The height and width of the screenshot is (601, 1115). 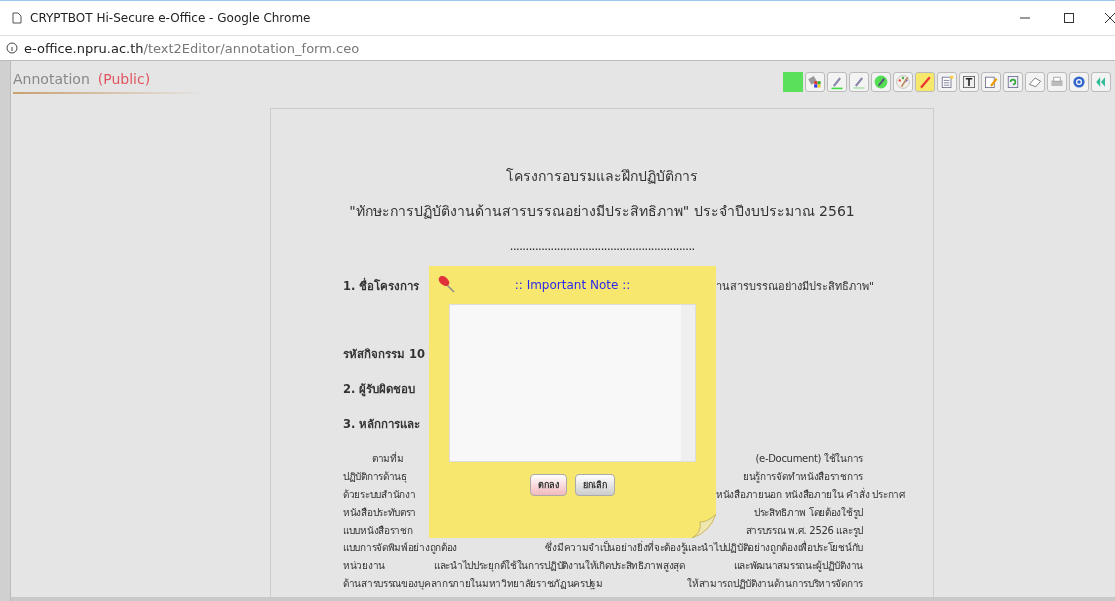 What do you see at coordinates (572, 383) in the screenshot?
I see `note-field` at bounding box center [572, 383].